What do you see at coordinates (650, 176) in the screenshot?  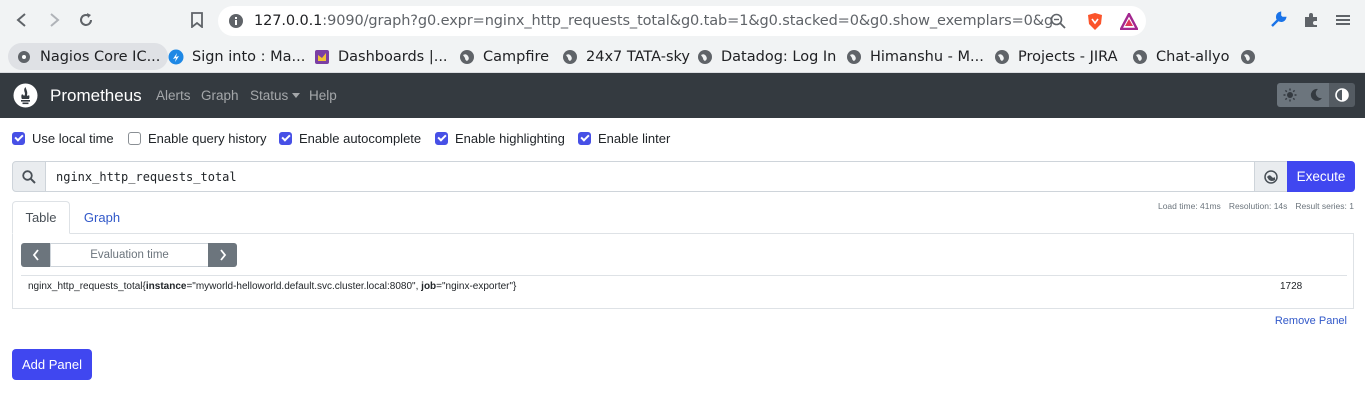 I see `query-input: nginx_http_requests_total` at bounding box center [650, 176].